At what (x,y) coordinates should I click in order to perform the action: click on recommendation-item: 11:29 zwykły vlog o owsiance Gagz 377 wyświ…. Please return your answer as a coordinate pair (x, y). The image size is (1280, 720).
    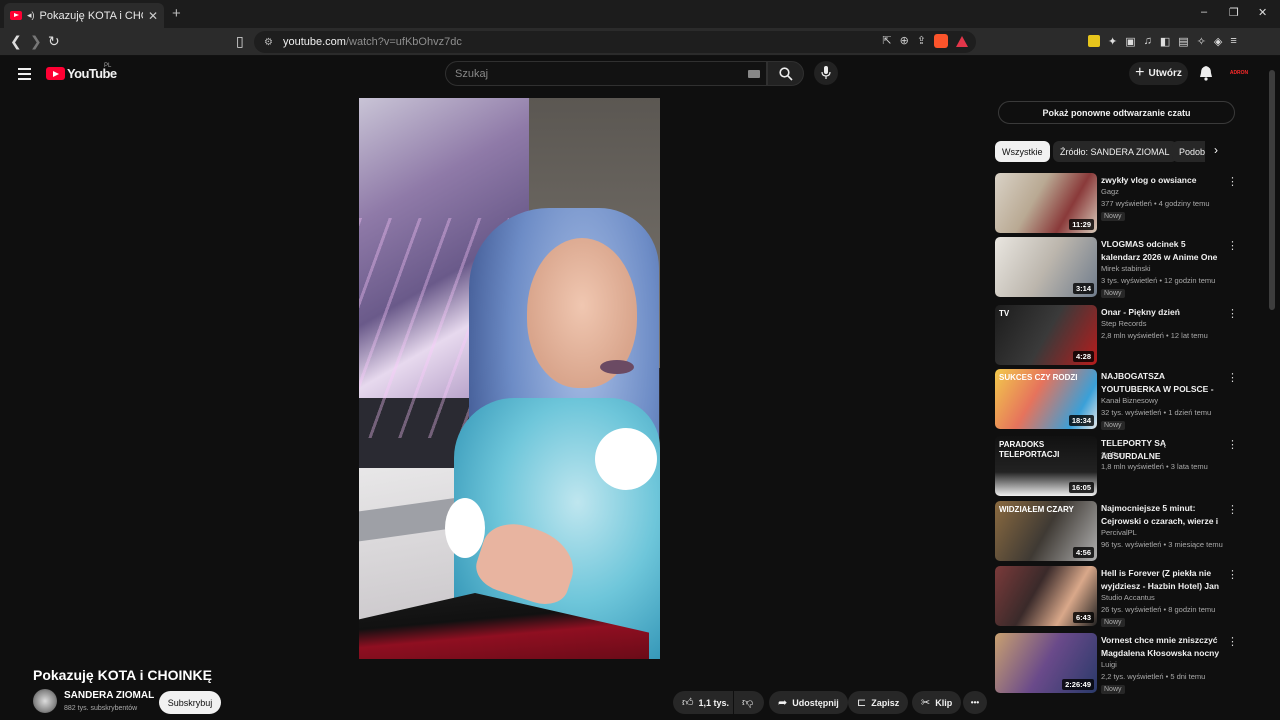
    Looking at the image, I should click on (1116, 204).